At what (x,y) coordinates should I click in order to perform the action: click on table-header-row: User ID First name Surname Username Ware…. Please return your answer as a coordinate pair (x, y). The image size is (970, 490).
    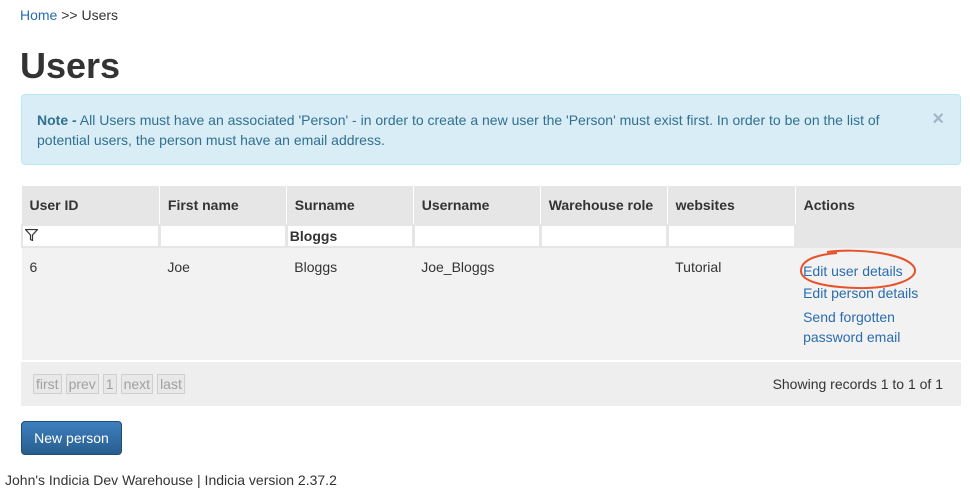
    Looking at the image, I should click on (491, 205).